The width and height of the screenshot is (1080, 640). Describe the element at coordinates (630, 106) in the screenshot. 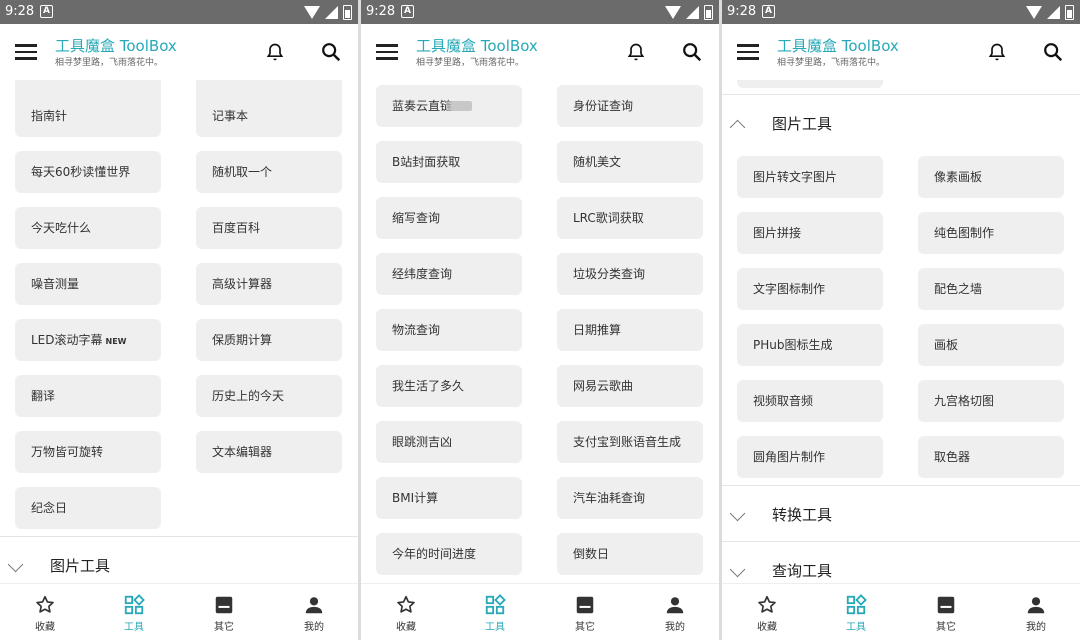

I see `tool-id-card: 身份证查询` at that location.